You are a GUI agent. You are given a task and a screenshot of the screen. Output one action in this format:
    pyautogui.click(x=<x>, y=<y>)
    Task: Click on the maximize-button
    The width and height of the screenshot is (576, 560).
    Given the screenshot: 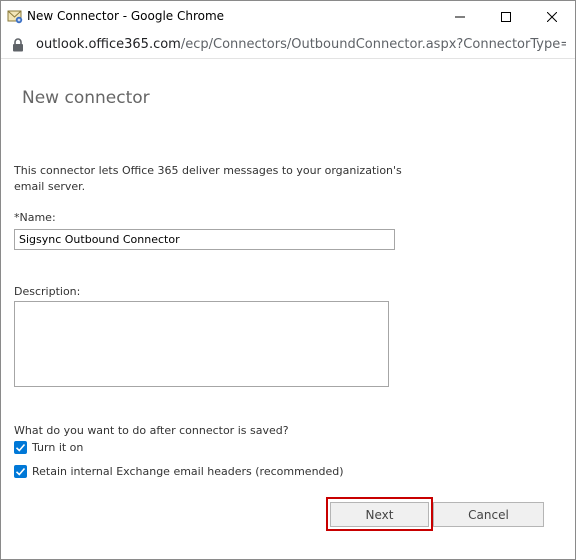 What is the action you would take?
    pyautogui.click(x=506, y=16)
    